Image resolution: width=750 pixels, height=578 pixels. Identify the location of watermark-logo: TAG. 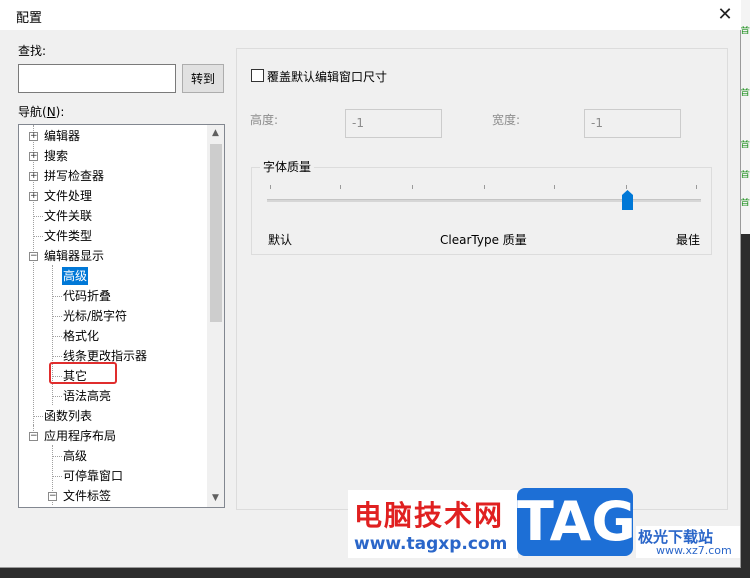
(576, 522).